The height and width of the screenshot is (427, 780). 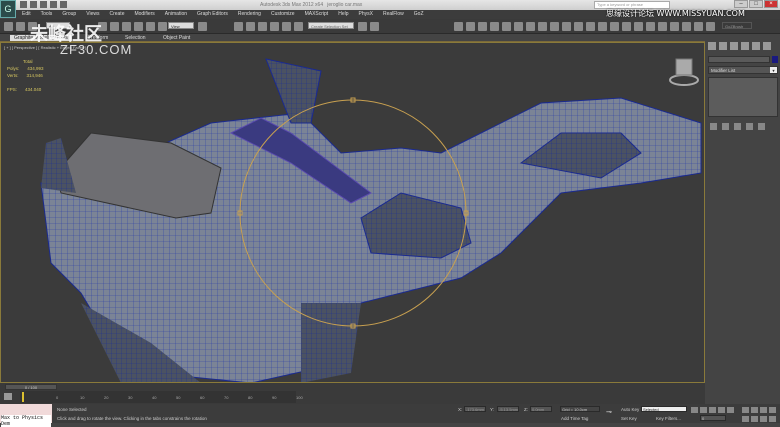 What do you see at coordinates (730, 410) in the screenshot?
I see `go-to-end-icon` at bounding box center [730, 410].